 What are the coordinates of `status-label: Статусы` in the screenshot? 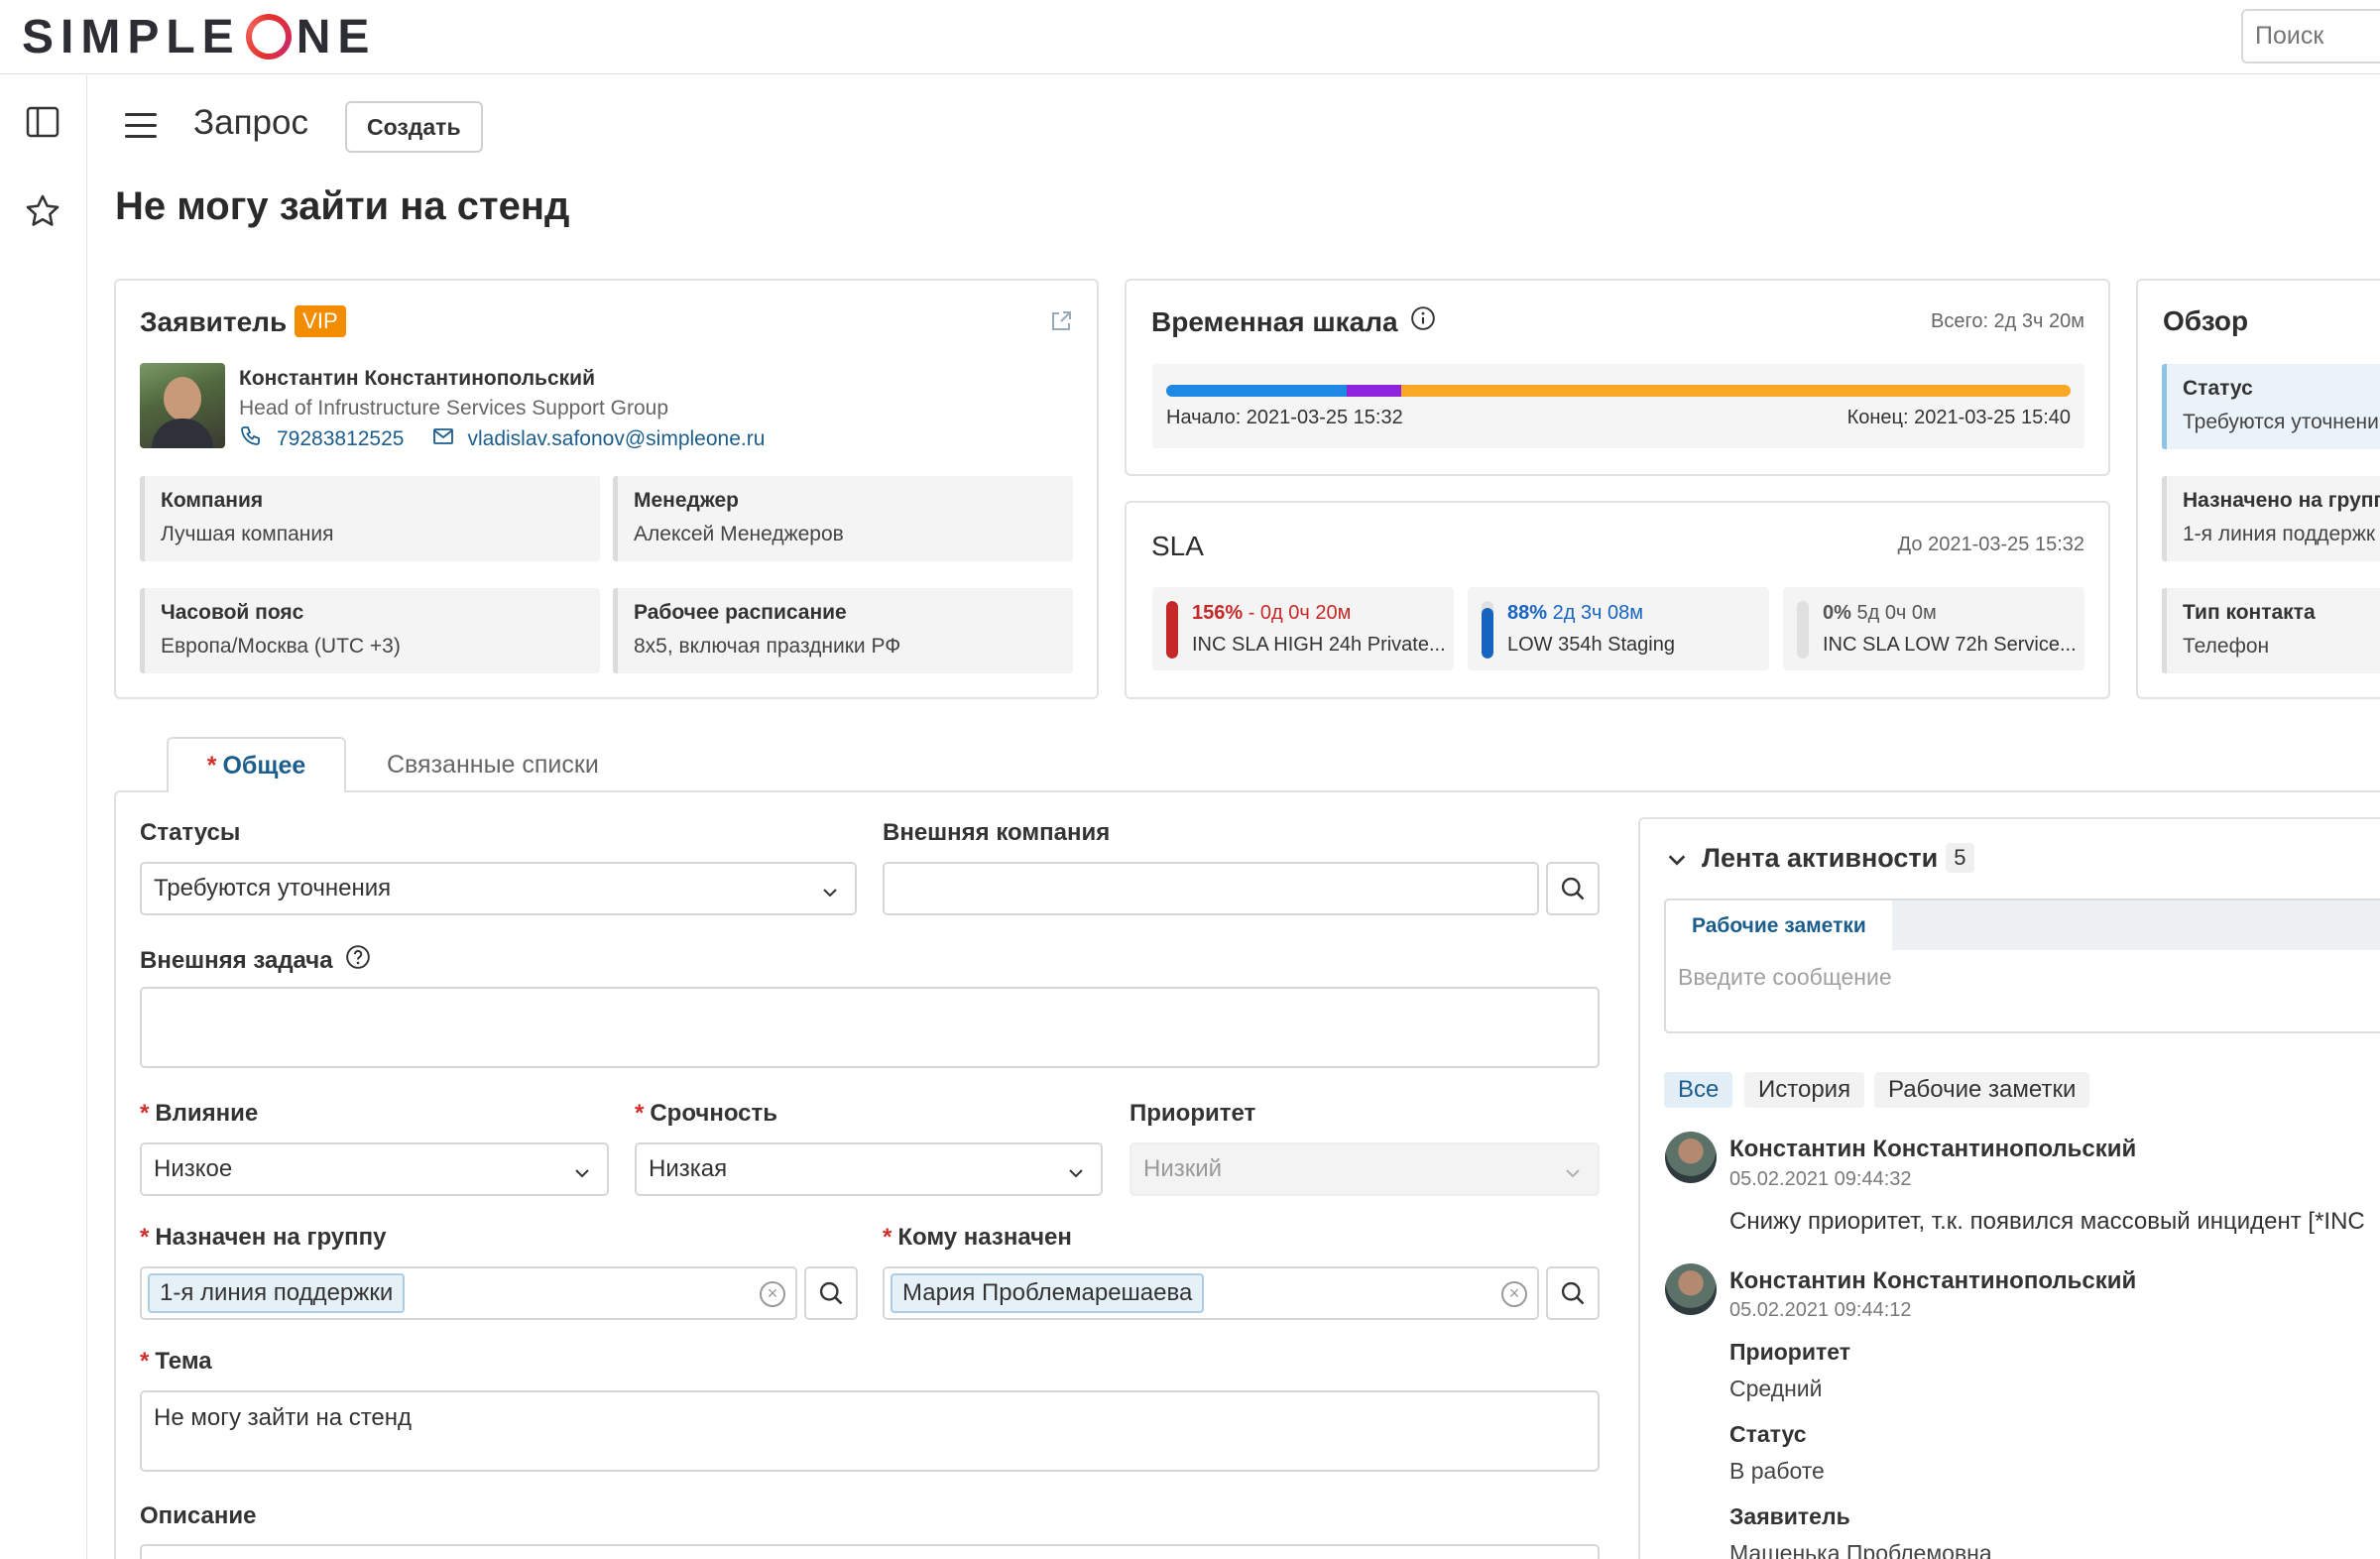 It's located at (190, 833).